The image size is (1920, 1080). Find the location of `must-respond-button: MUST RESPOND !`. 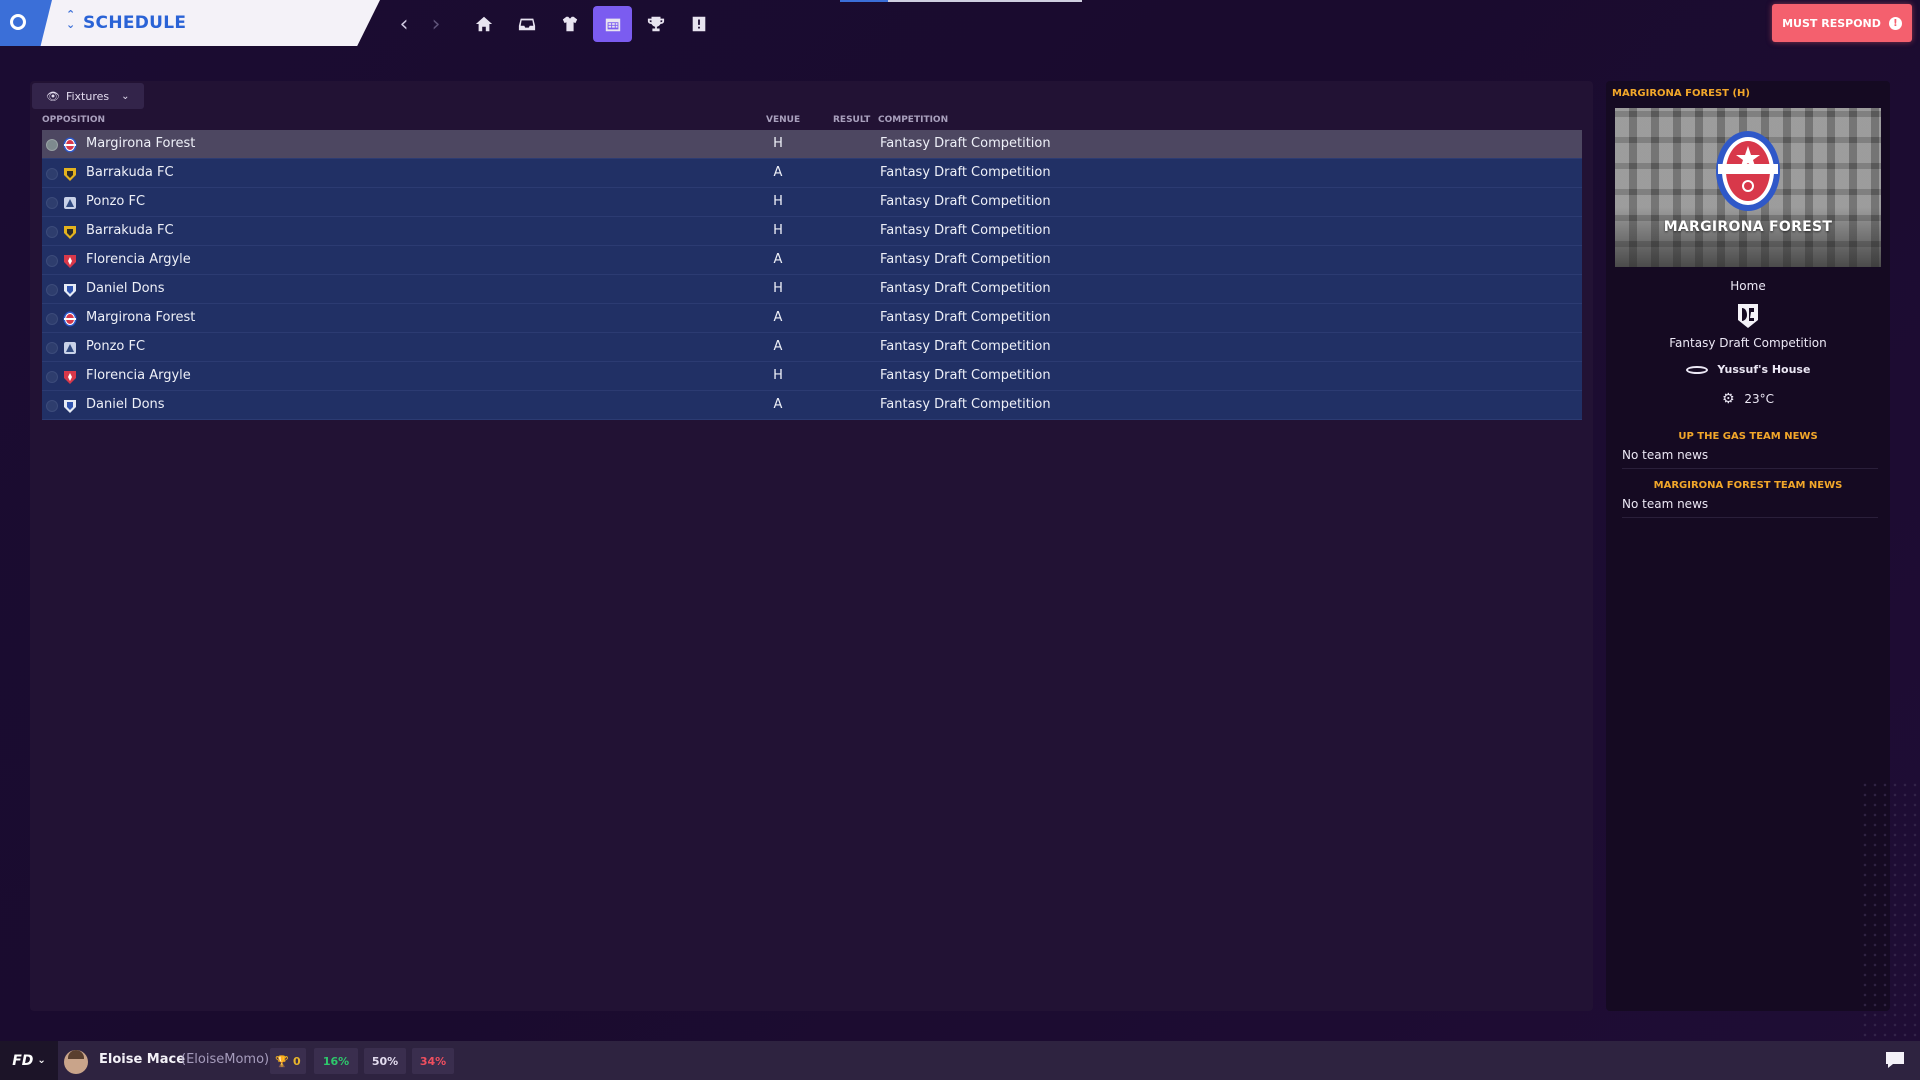

must-respond-button: MUST RESPOND ! is located at coordinates (1842, 23).